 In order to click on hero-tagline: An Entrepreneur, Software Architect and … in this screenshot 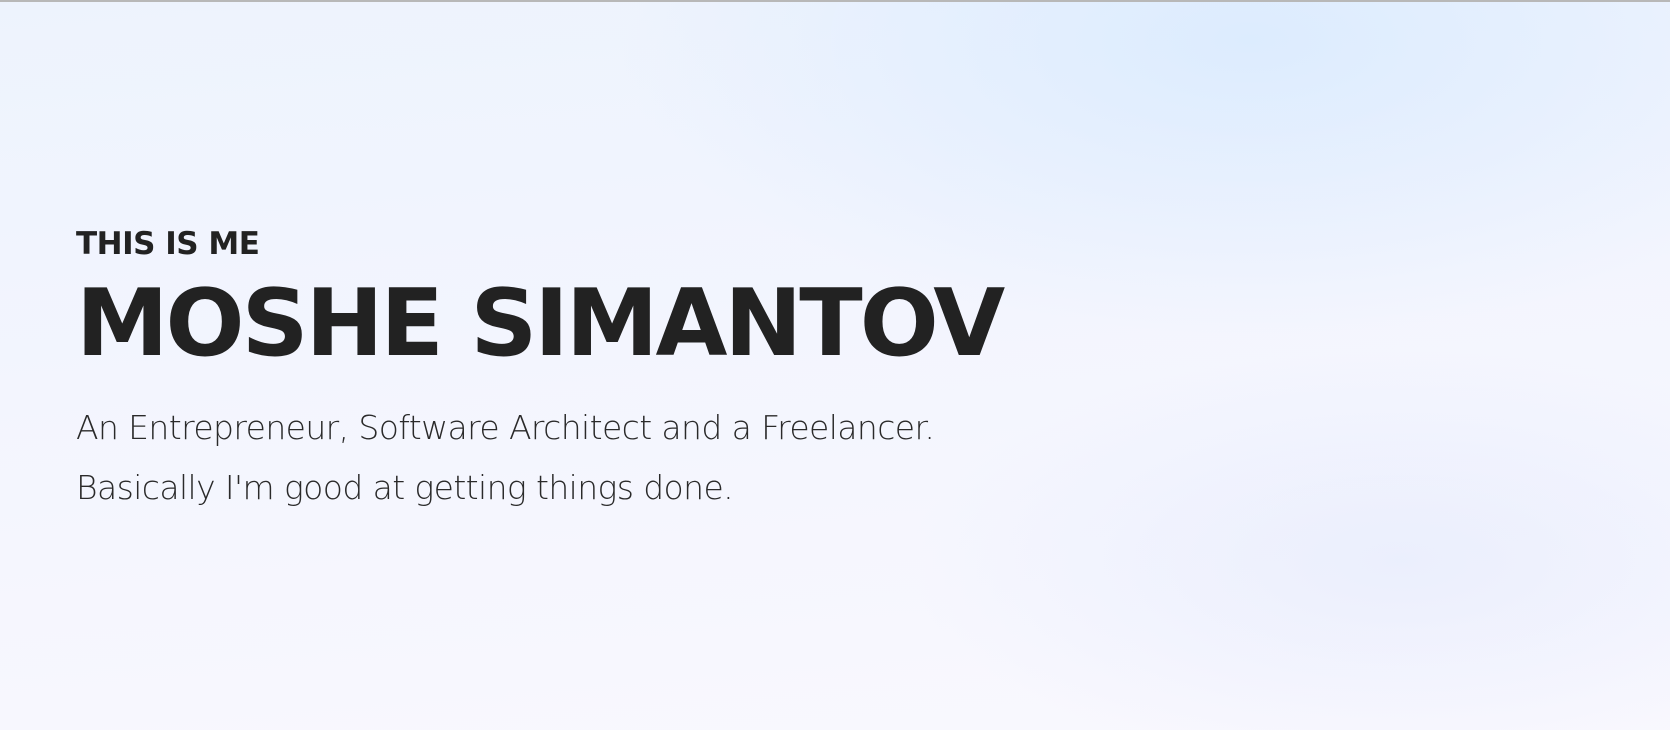, I will do `click(726, 458)`.